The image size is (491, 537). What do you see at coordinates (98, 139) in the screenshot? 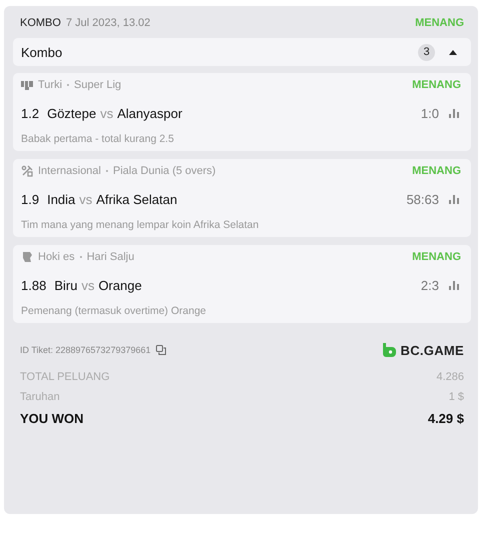
I see `market-text: Babak pertama - total kurang 2.5` at bounding box center [98, 139].